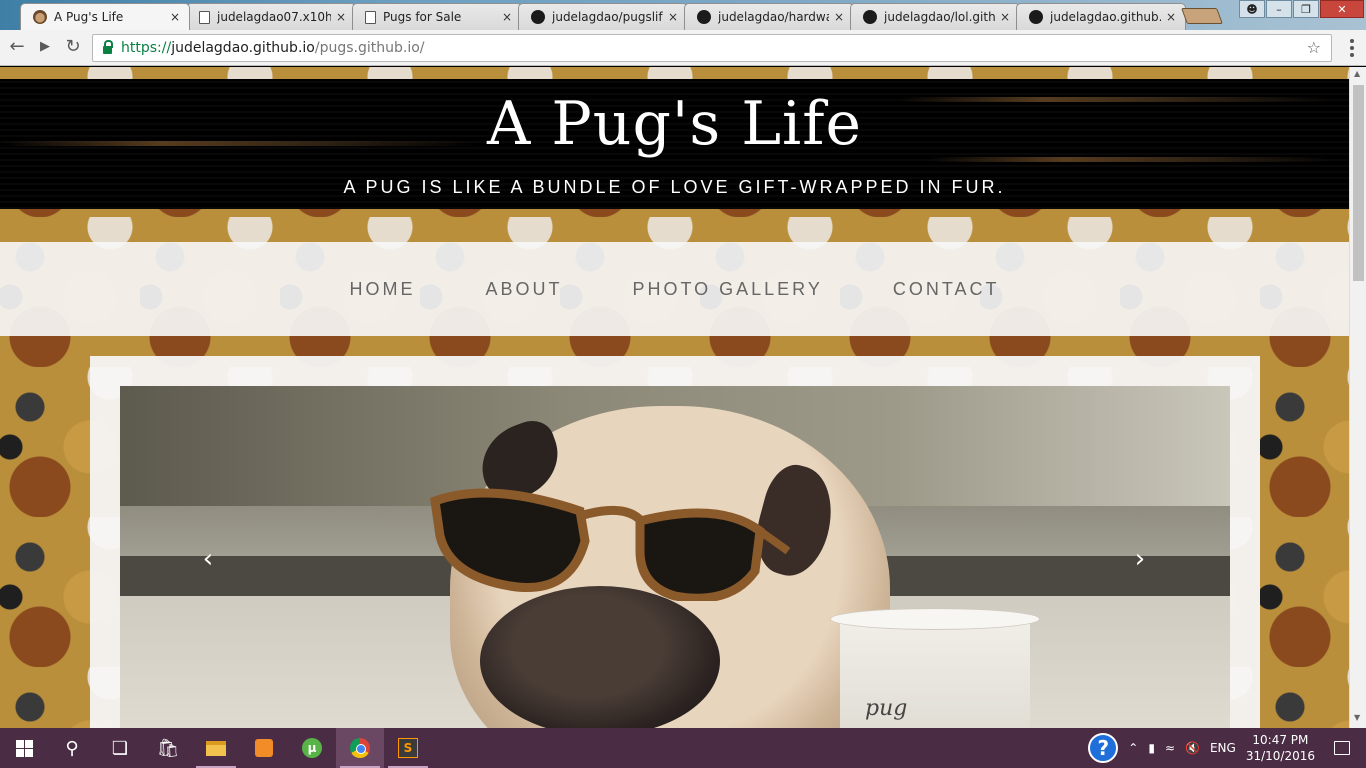 The image size is (1366, 768). What do you see at coordinates (1342, 9) in the screenshot?
I see `window-close-button: ✕` at bounding box center [1342, 9].